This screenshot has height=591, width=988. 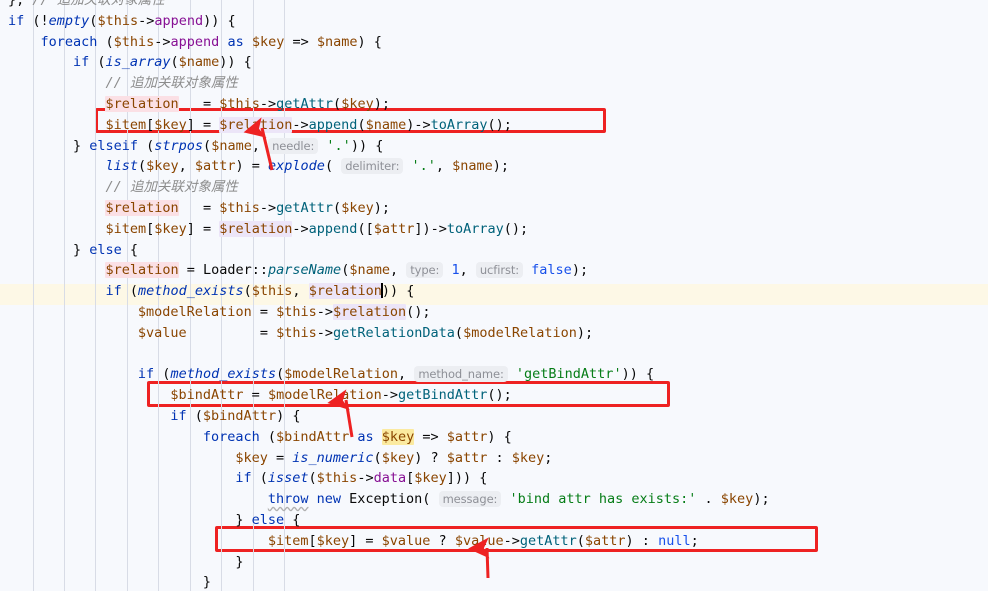 What do you see at coordinates (121, 166) in the screenshot?
I see `code-token: list` at bounding box center [121, 166].